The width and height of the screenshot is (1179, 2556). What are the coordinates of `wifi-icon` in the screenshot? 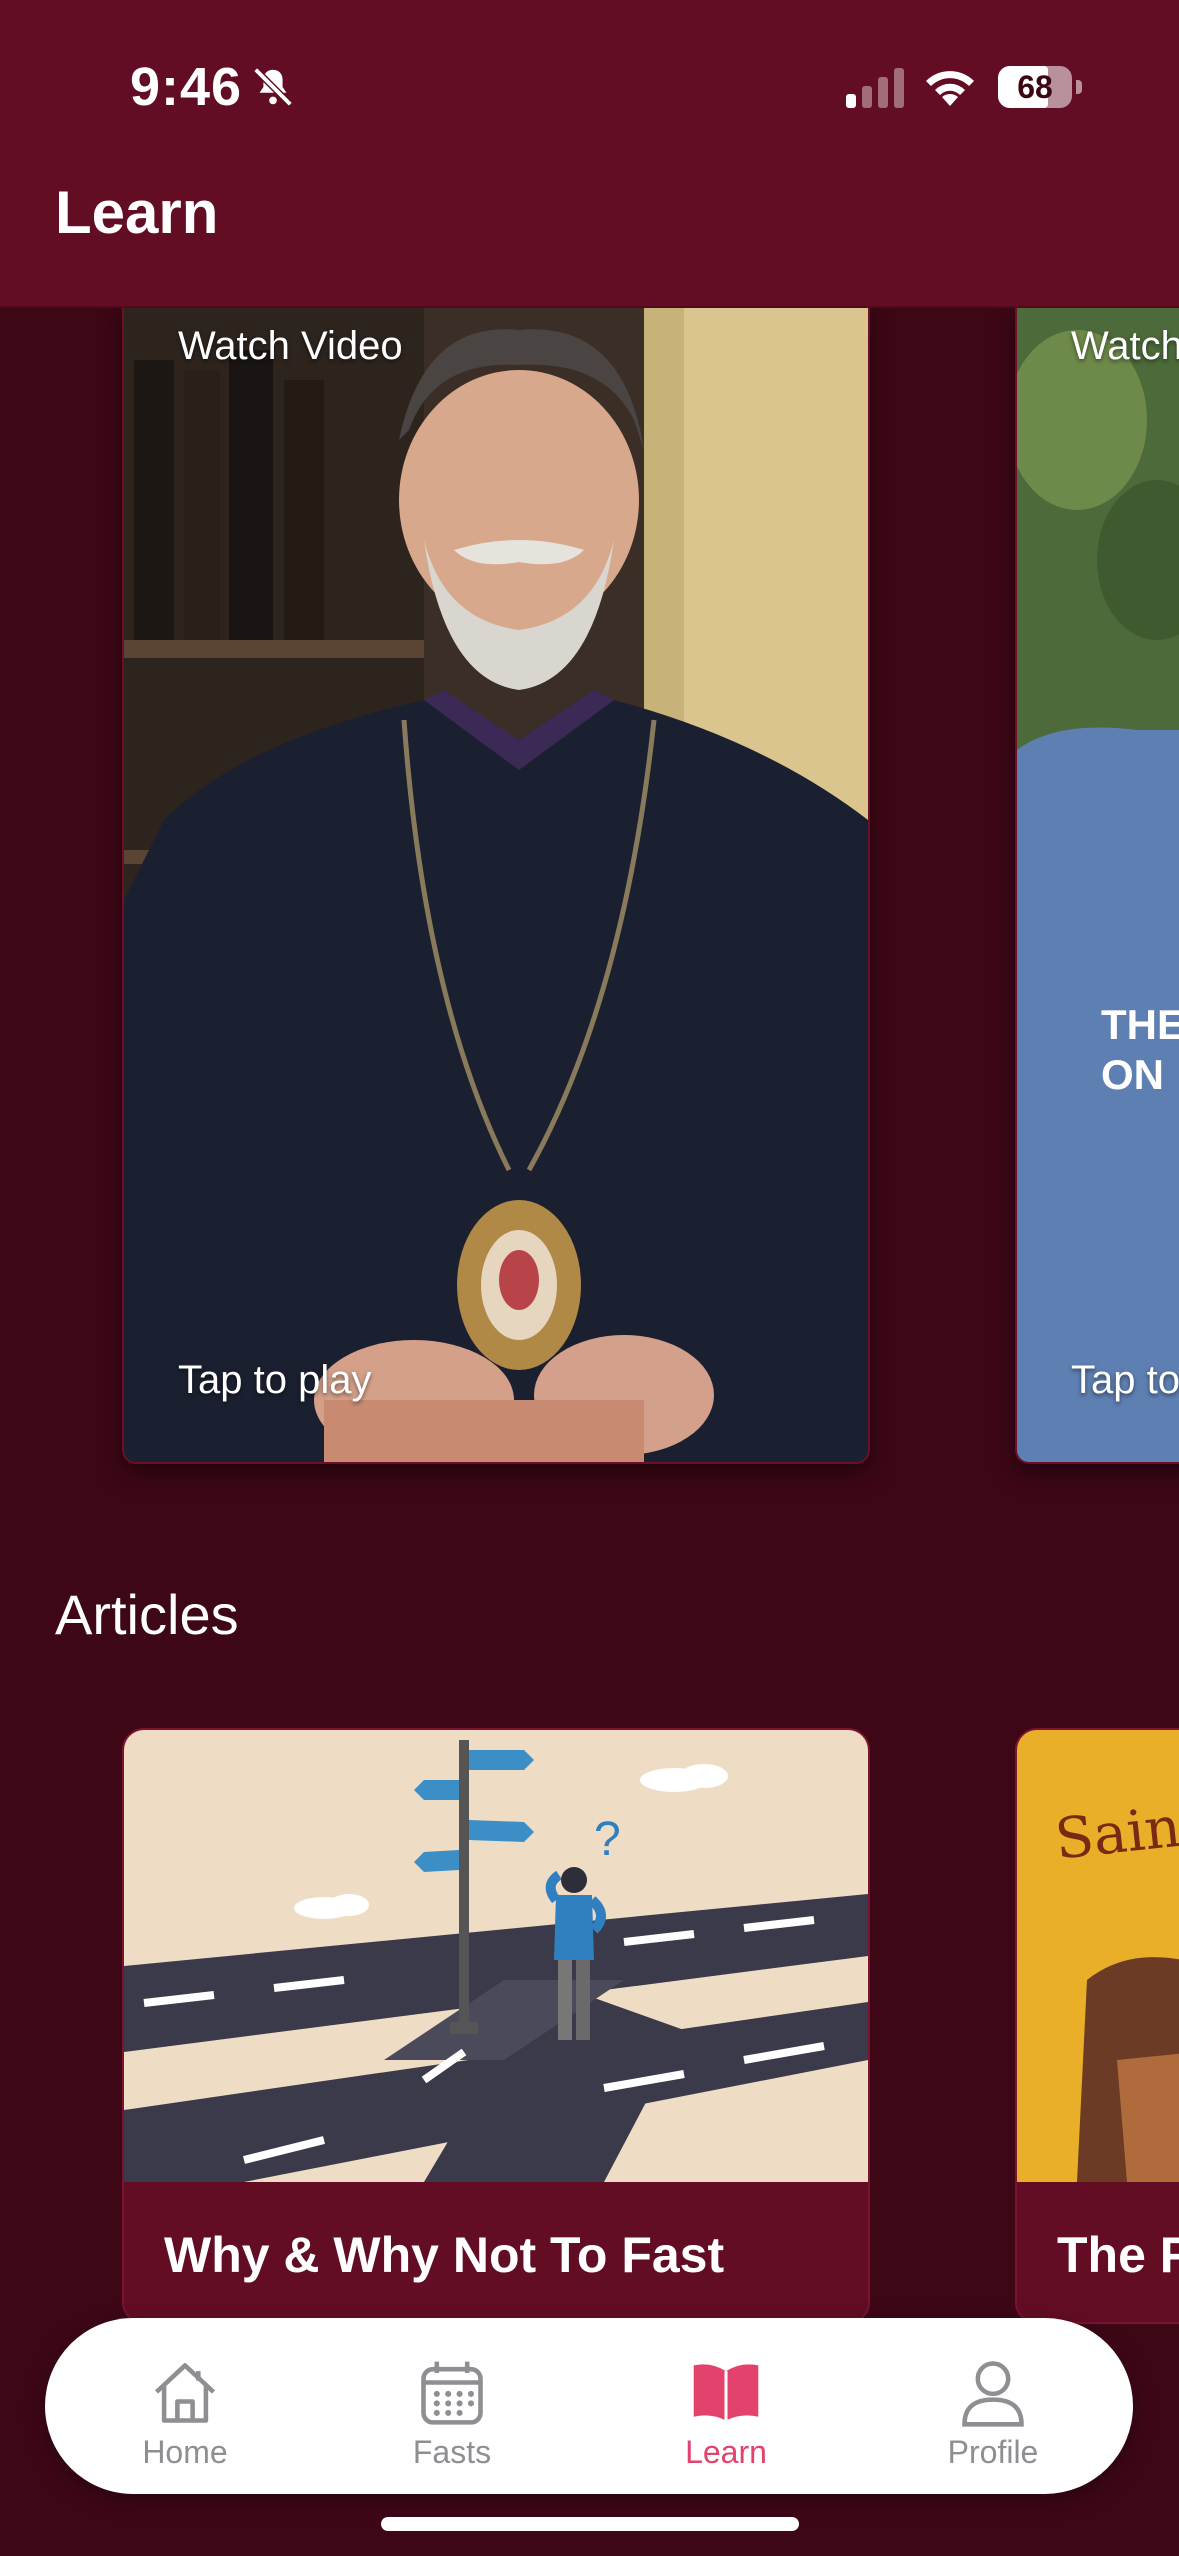 It's located at (950, 88).